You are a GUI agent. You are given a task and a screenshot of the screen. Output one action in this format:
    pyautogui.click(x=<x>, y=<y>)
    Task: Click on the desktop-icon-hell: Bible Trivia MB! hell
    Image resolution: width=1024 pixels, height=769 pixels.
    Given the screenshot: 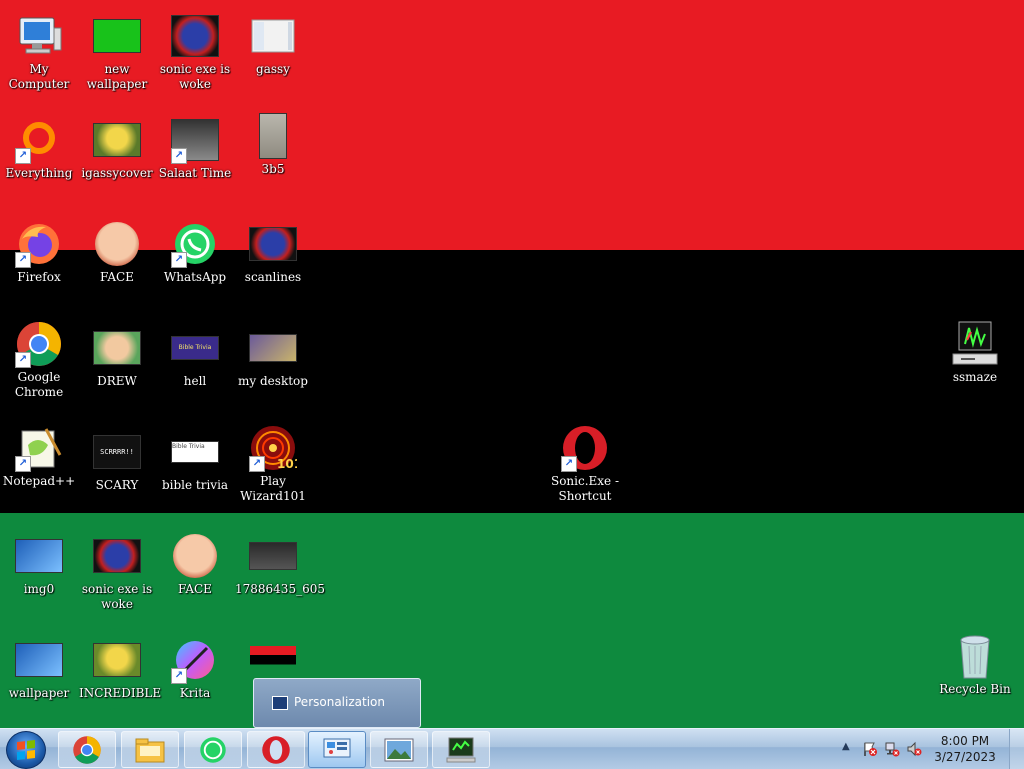 What is the action you would take?
    pyautogui.click(x=195, y=356)
    